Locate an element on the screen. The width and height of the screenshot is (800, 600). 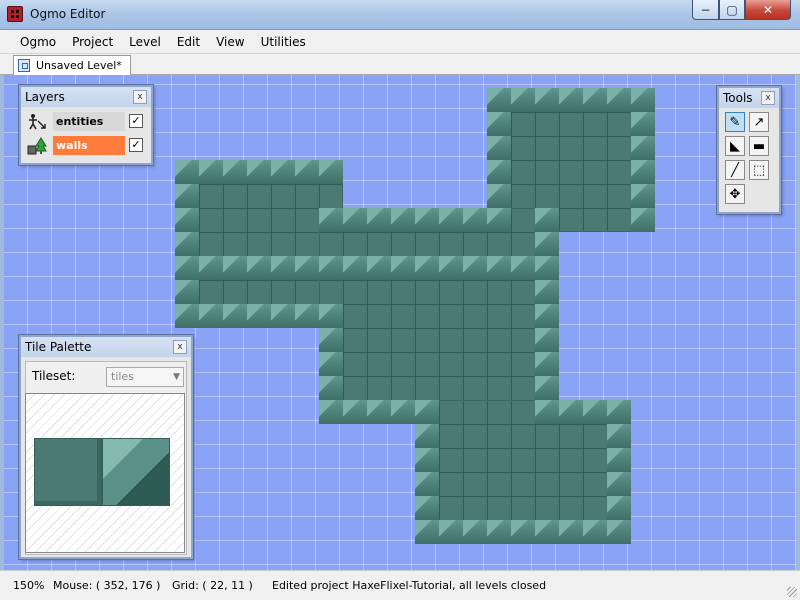
zoom-level: 150% is located at coordinates (29, 585).